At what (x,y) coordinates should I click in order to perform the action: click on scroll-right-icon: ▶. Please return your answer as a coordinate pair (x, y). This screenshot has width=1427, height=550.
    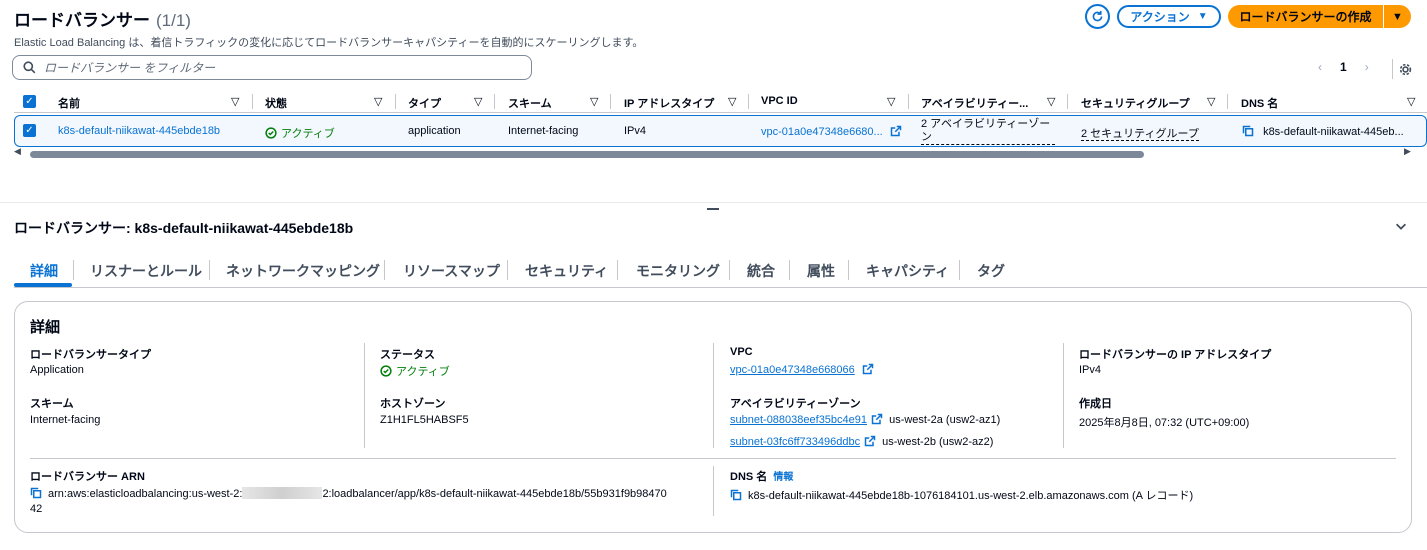
    Looking at the image, I should click on (1407, 151).